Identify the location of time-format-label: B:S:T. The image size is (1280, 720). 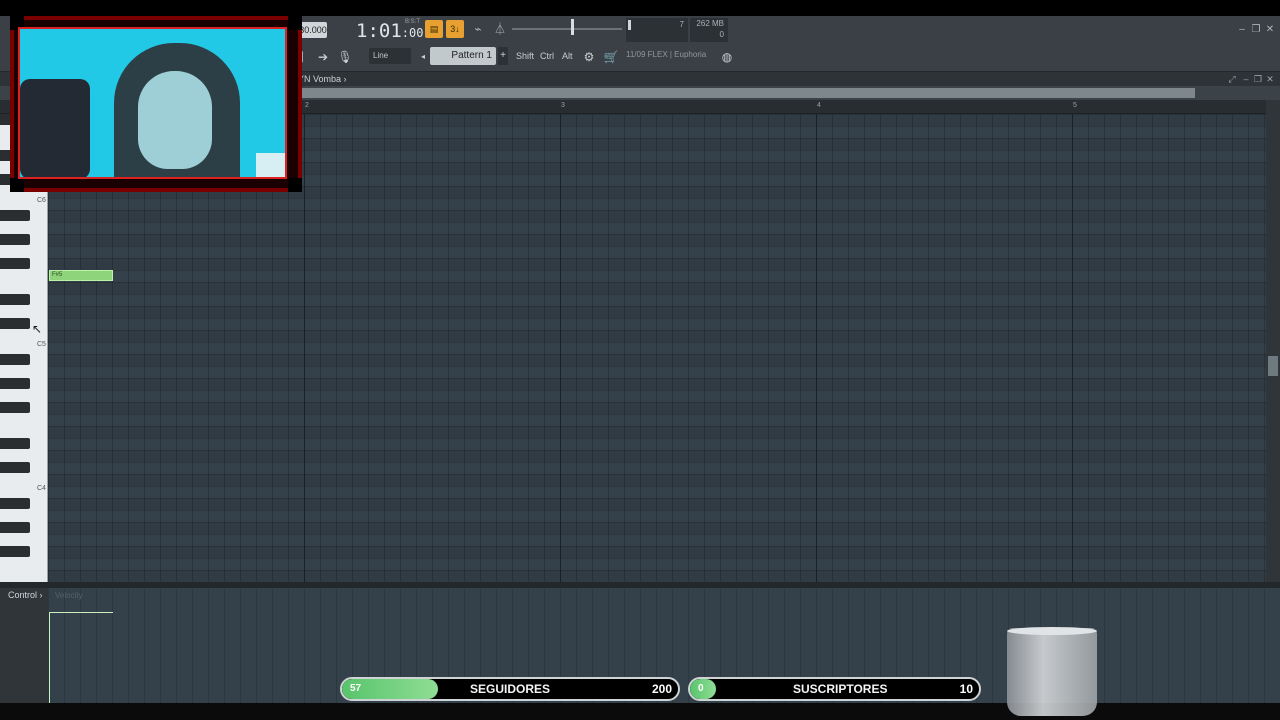
(413, 22).